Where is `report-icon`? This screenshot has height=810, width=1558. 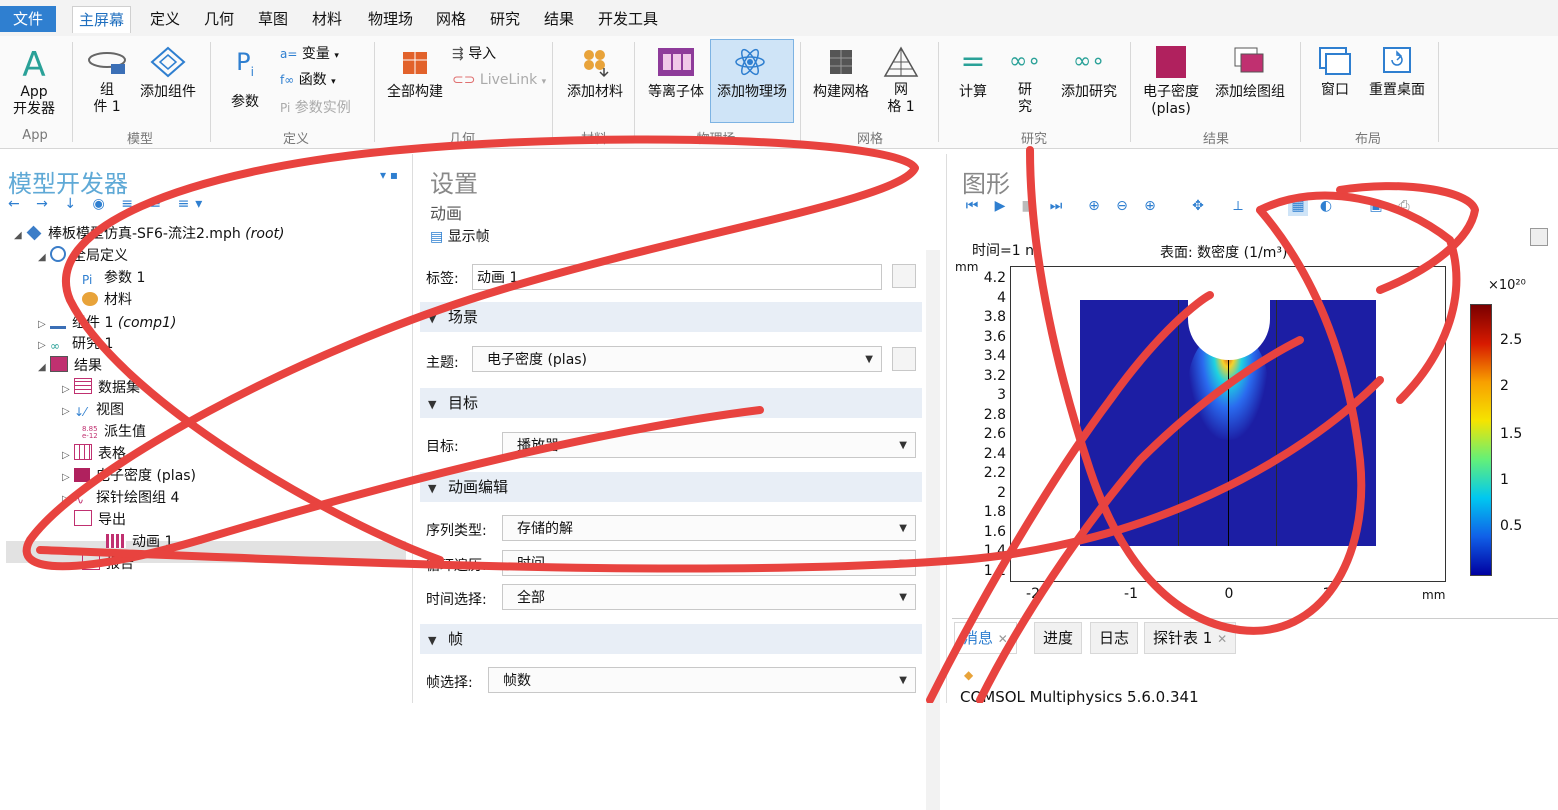 report-icon is located at coordinates (91, 562).